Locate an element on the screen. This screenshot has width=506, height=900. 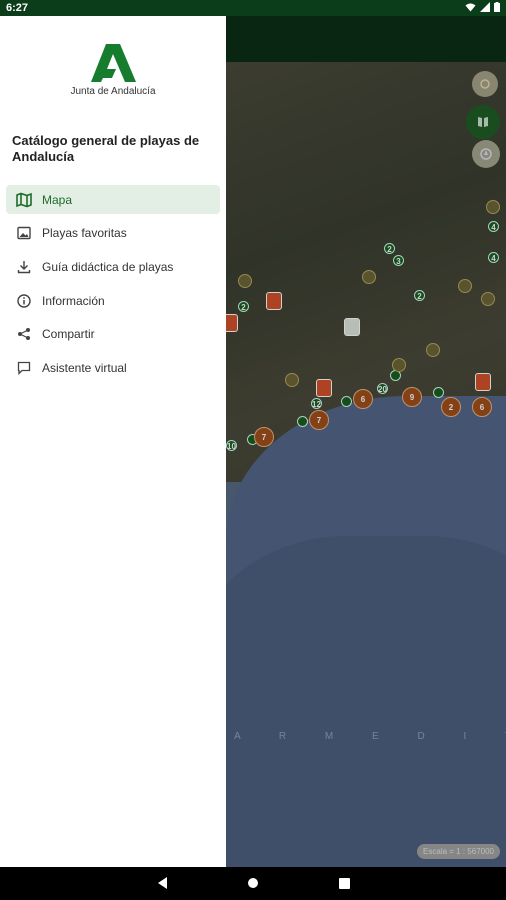
logo-text: Junta de Andalucía is located at coordinates (113, 91).